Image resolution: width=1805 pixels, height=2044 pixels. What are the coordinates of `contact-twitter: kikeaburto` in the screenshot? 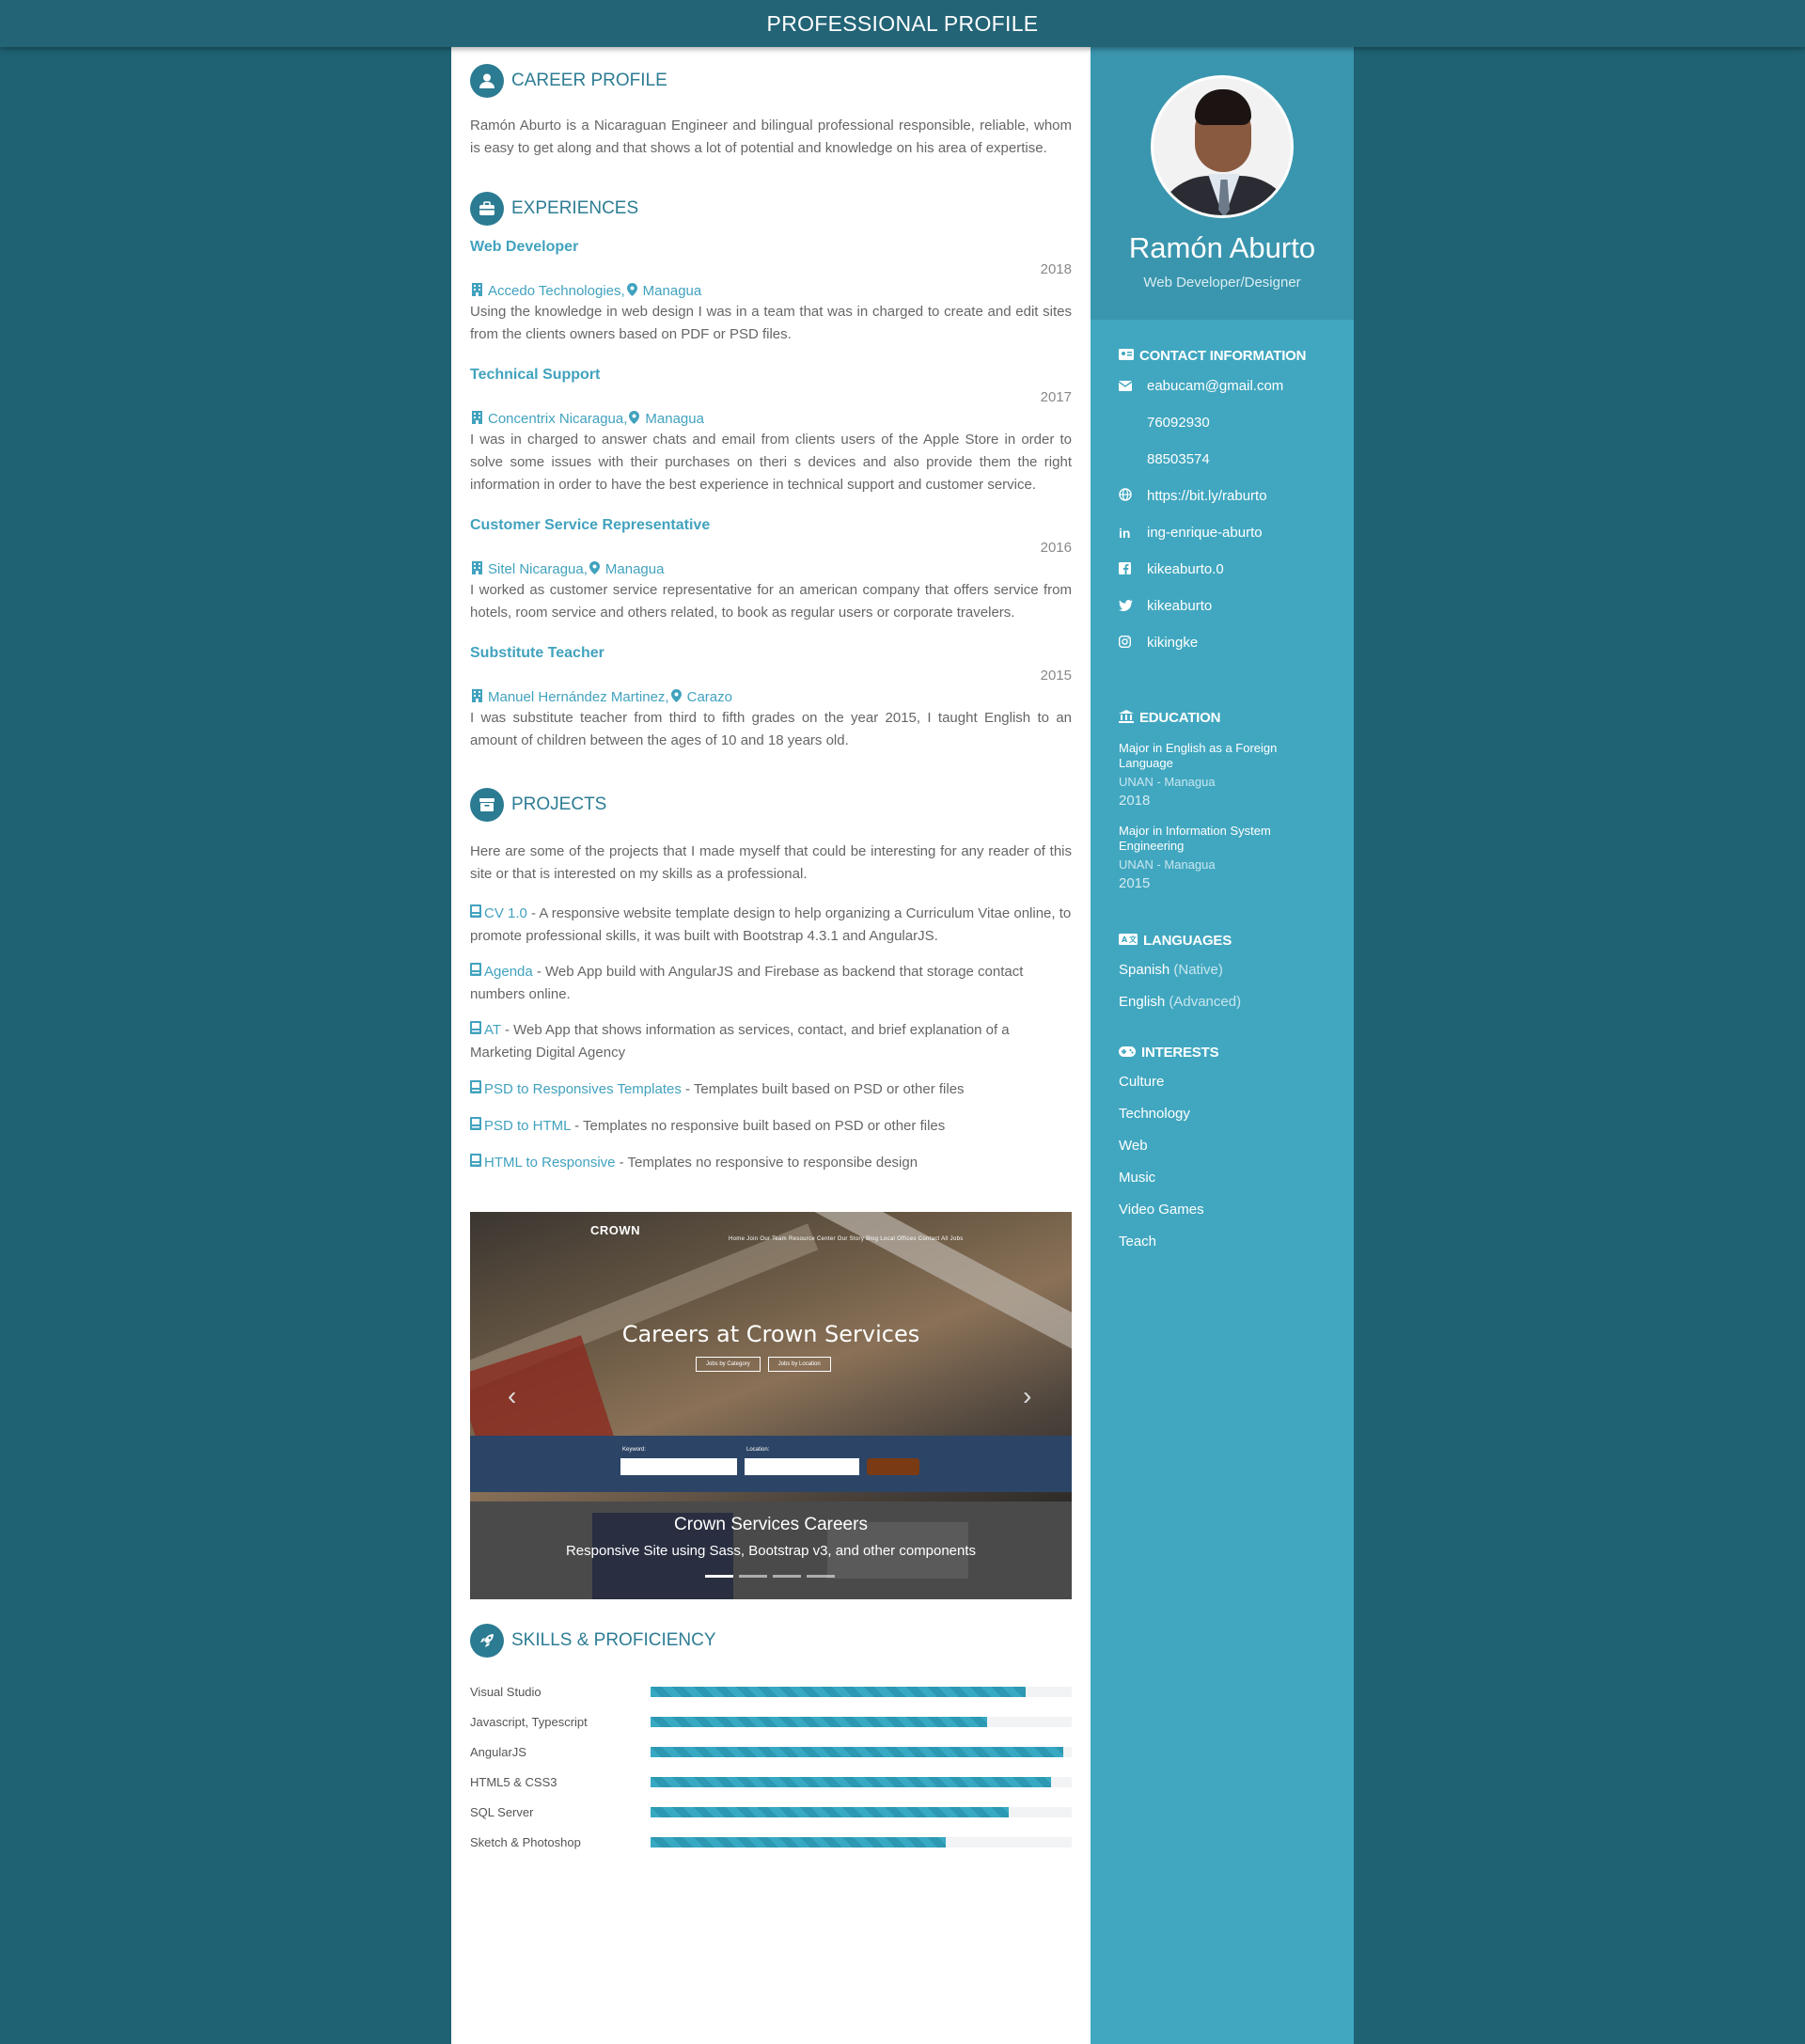 It's located at (1222, 606).